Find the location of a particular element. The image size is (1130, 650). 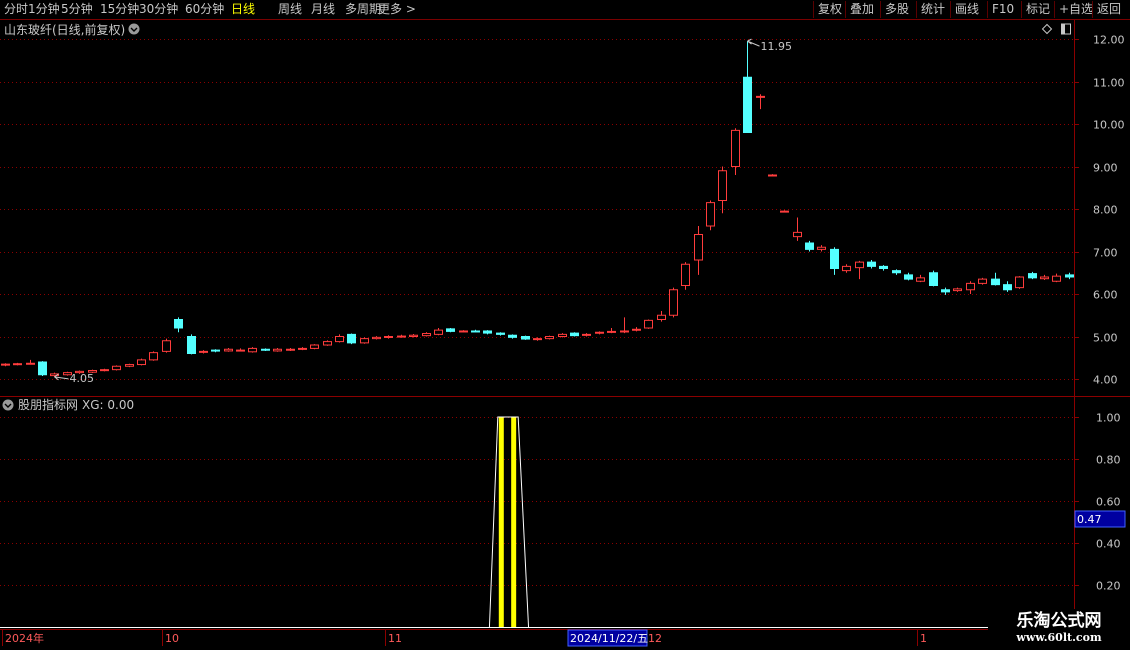

toolbar-period-3: 15分钟 is located at coordinates (119, 9).